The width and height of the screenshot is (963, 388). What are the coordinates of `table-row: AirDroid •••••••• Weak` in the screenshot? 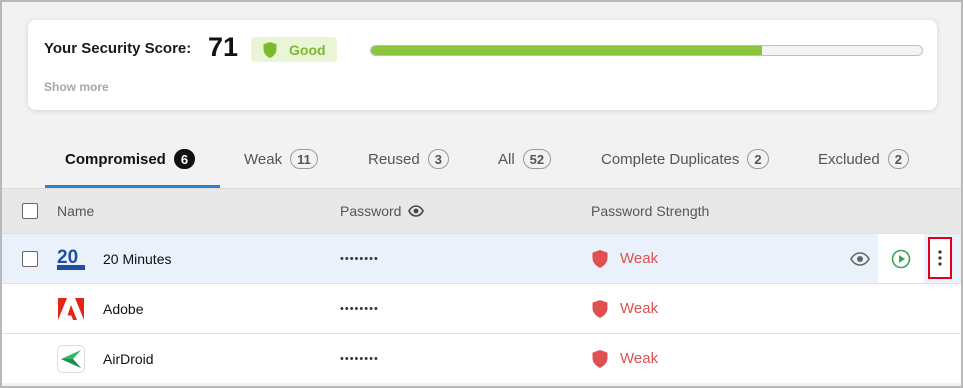 It's located at (481, 358).